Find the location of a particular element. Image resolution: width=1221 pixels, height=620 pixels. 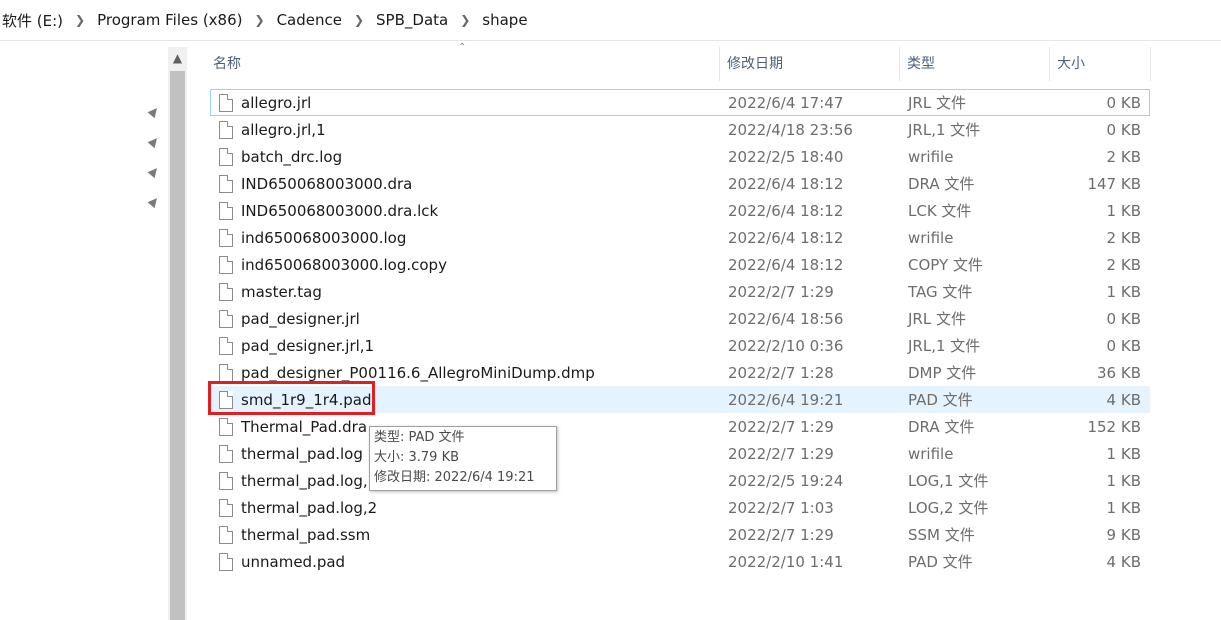

vertical-scrollbar: ▲ is located at coordinates (177, 333).